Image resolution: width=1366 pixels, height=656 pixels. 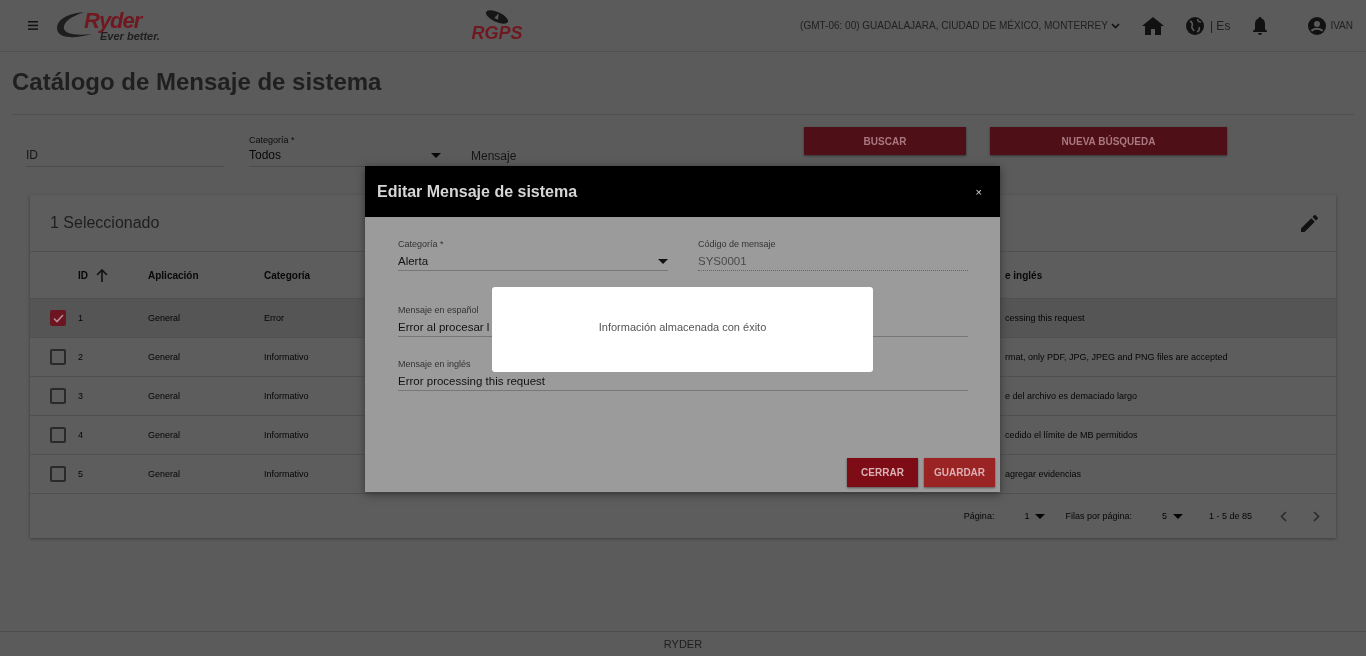 I want to click on table-cell: cessing this request, so click(x=1045, y=318).